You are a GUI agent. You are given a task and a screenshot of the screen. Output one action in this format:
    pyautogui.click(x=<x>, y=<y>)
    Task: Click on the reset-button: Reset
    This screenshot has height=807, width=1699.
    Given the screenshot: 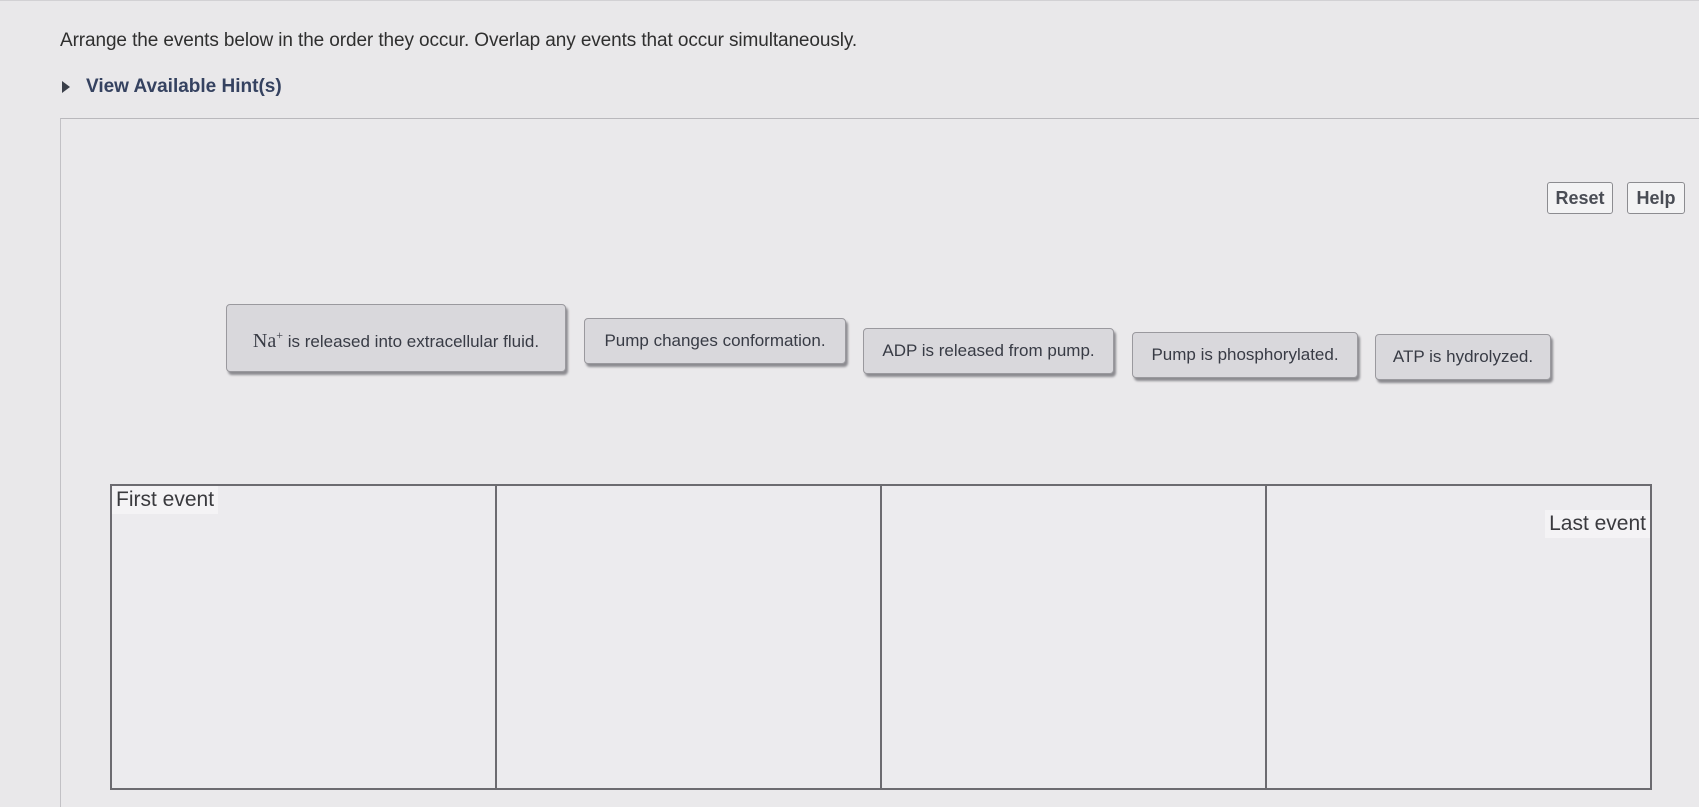 What is the action you would take?
    pyautogui.click(x=1580, y=198)
    